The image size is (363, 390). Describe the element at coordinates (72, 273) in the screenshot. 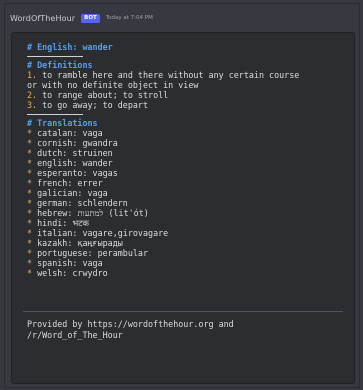

I see `translation-text: welsh: crwydro` at that location.